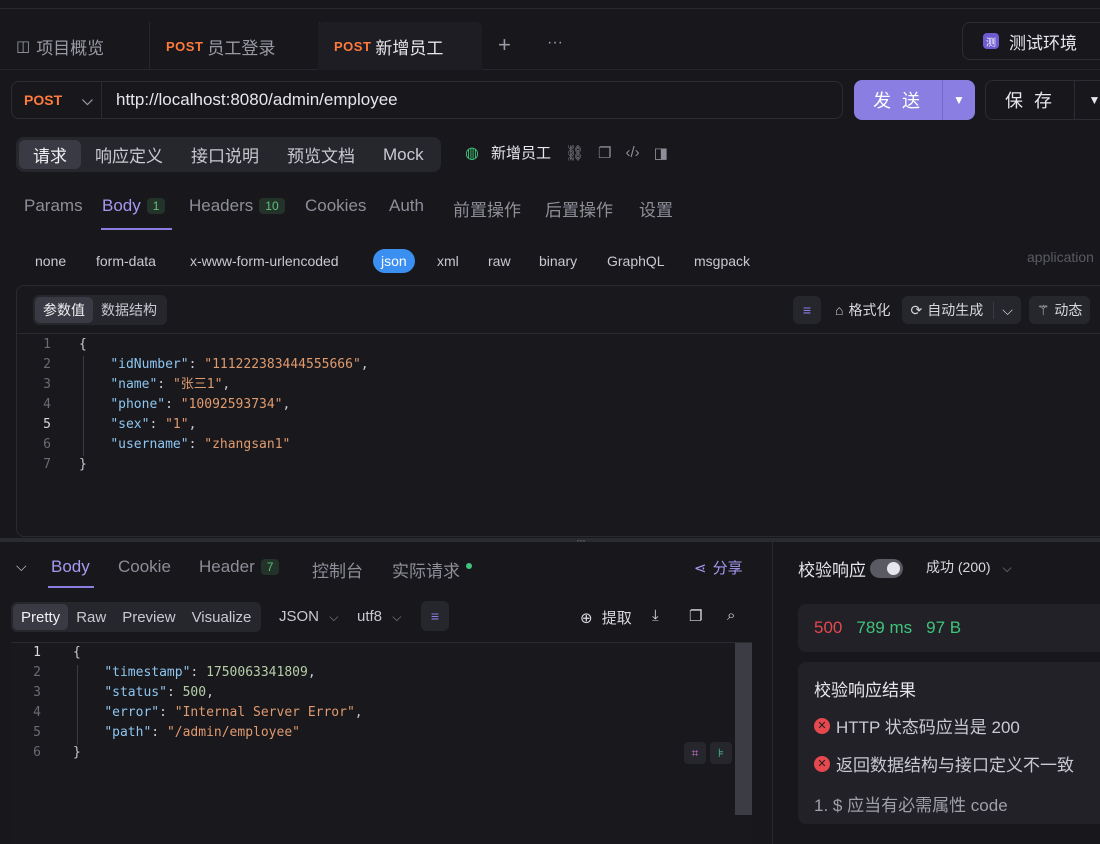  I want to click on result-item: ✕ 返回数据结构与接口定义不一致, so click(944, 763).